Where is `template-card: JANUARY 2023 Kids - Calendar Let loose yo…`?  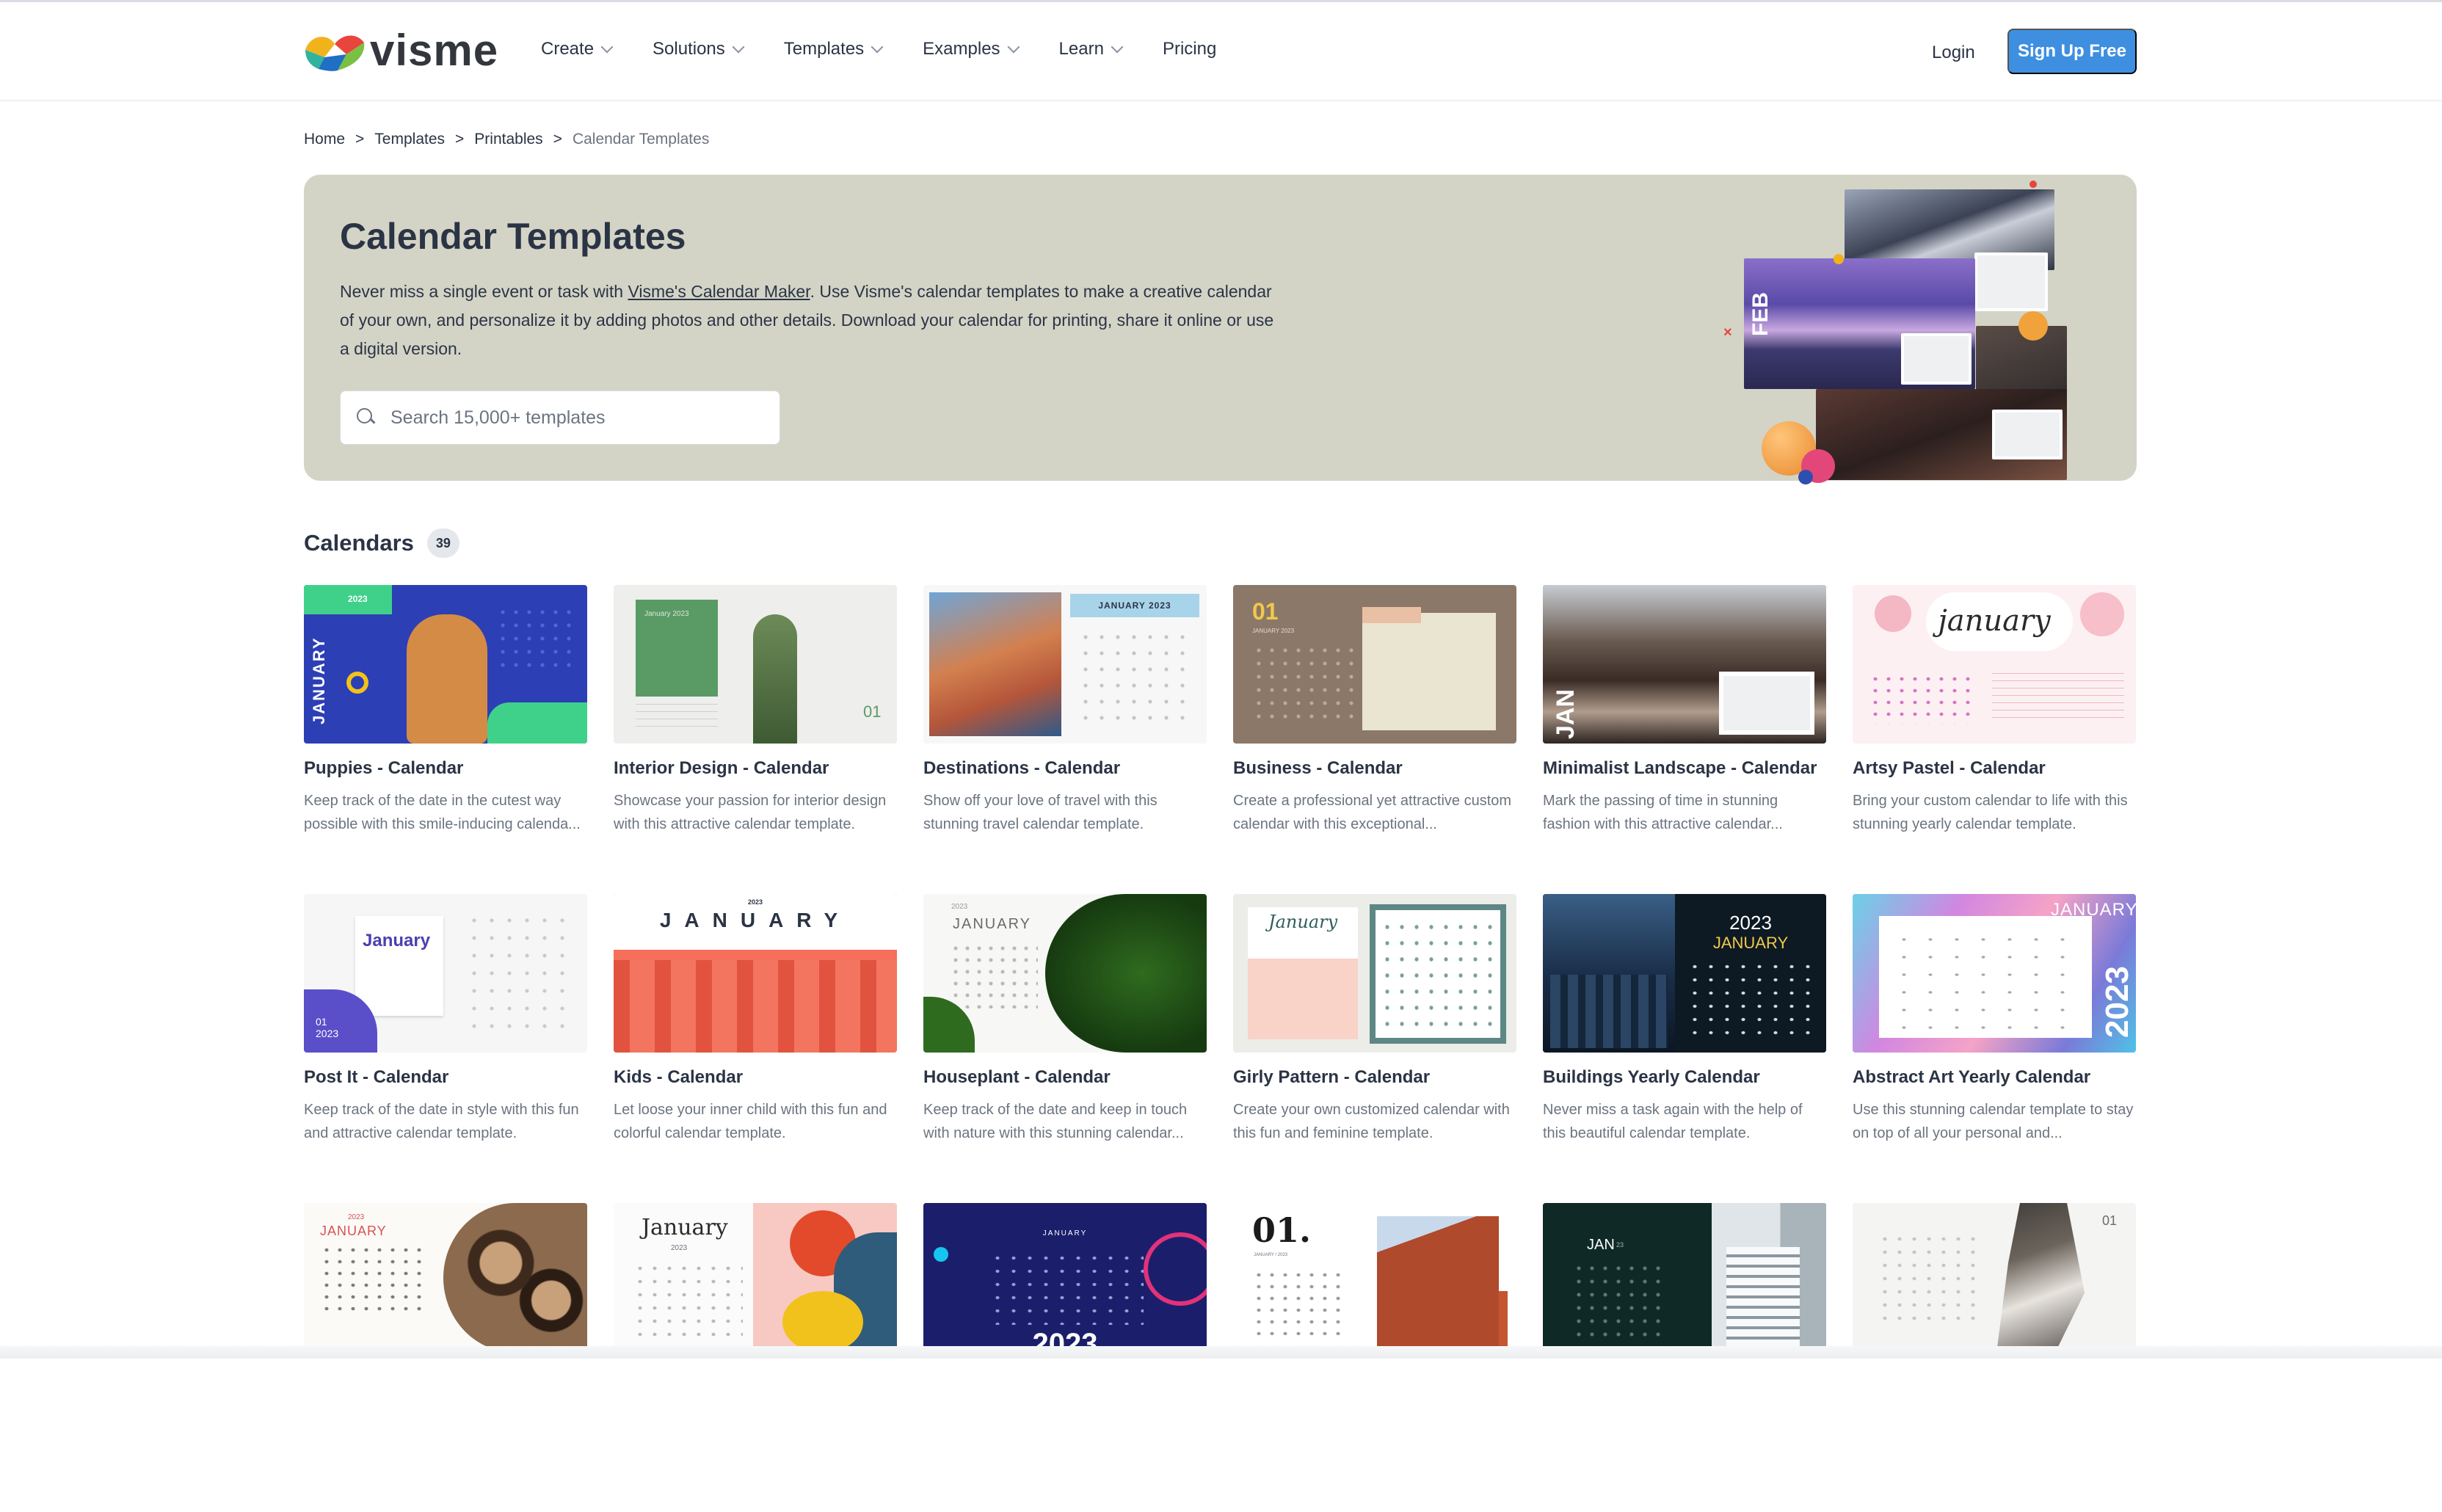
template-card: JANUARY 2023 Kids - Calendar Let loose yo… is located at coordinates (756, 1048).